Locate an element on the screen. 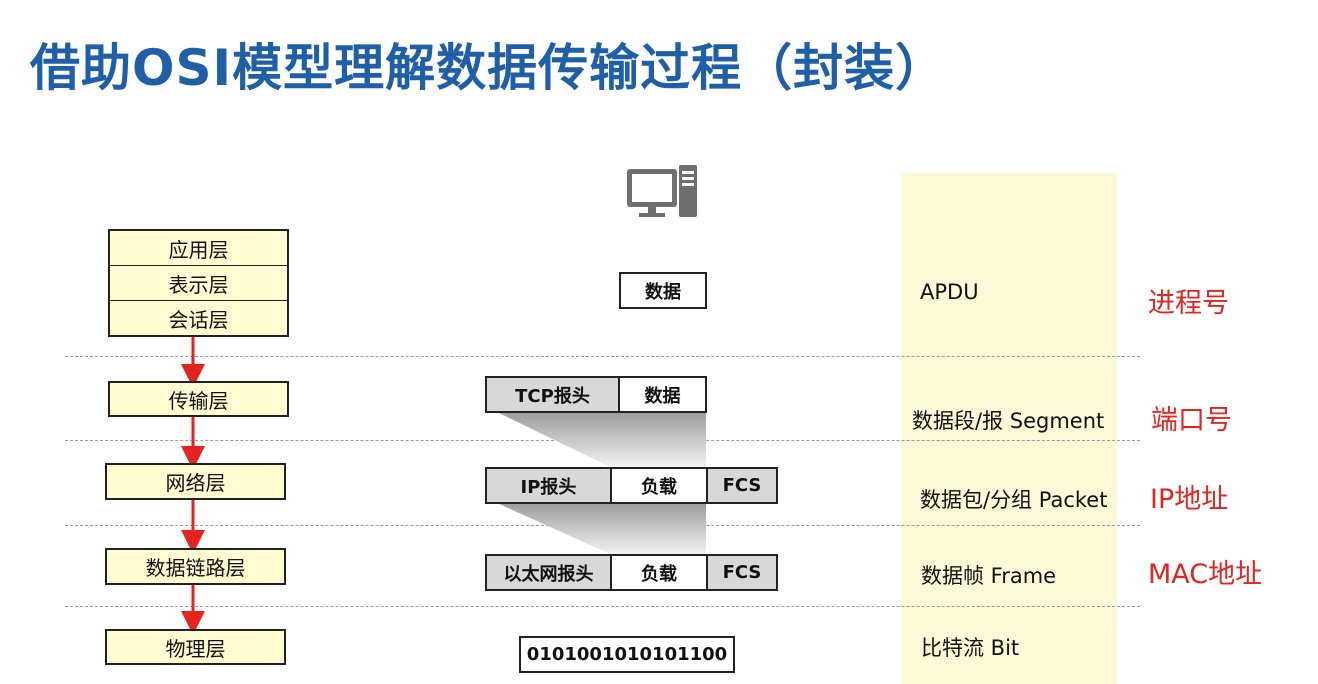 The image size is (1318, 684). eth-fcs-cell: FCS is located at coordinates (741, 572).